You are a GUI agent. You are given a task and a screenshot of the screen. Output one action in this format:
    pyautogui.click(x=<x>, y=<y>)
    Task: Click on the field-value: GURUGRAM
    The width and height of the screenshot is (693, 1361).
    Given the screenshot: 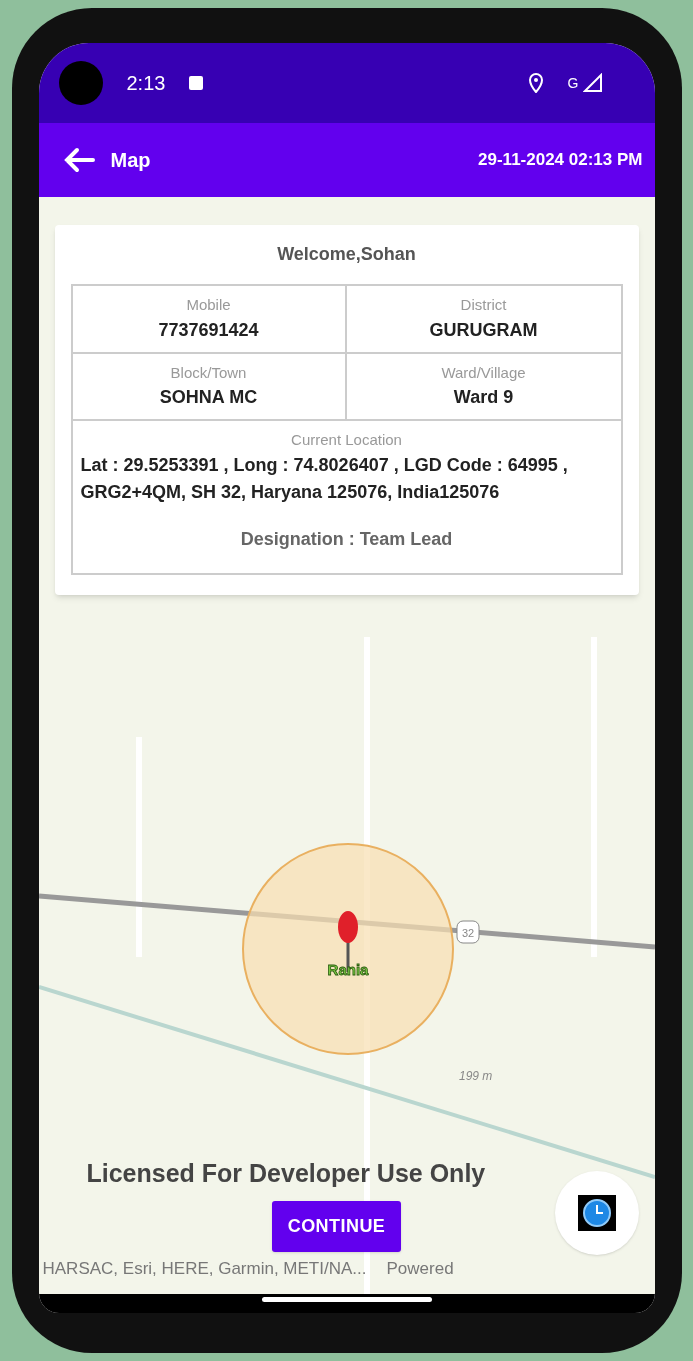 What is the action you would take?
    pyautogui.click(x=483, y=330)
    